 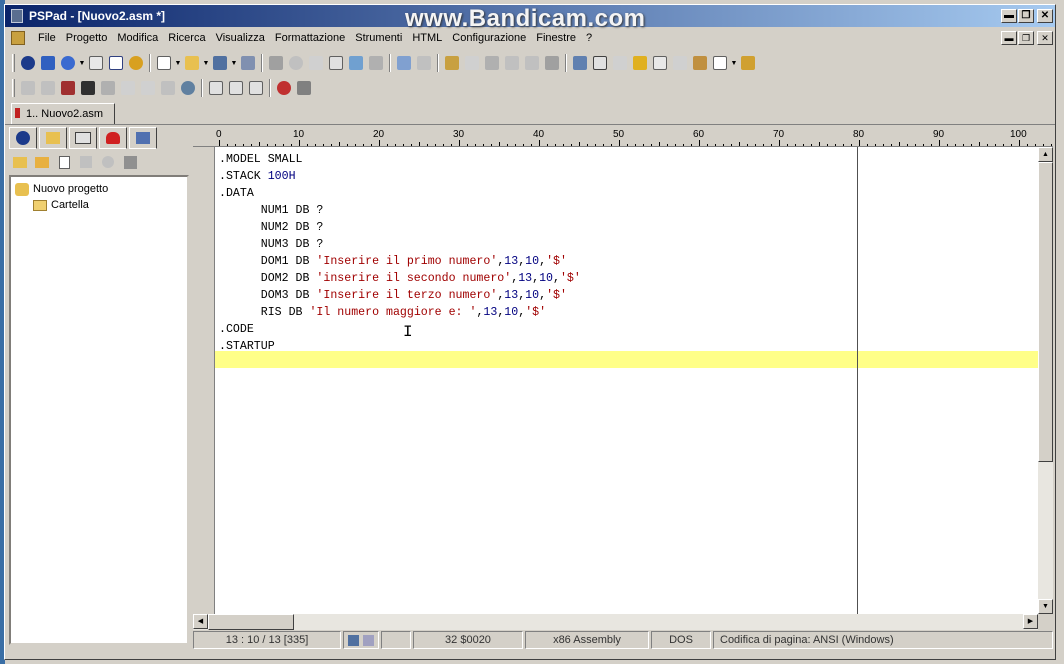 I want to click on file-icon, so click(x=64, y=162).